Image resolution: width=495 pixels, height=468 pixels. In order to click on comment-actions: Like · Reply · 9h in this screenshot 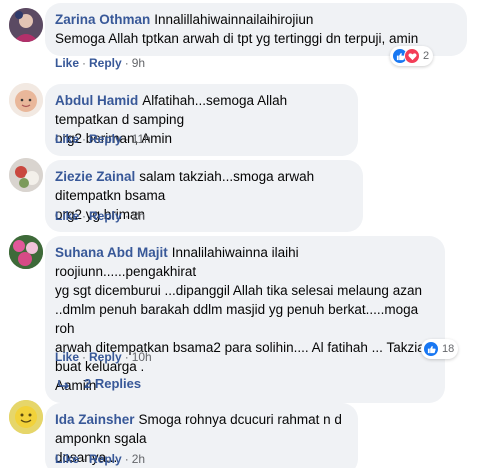, I will do `click(100, 63)`.